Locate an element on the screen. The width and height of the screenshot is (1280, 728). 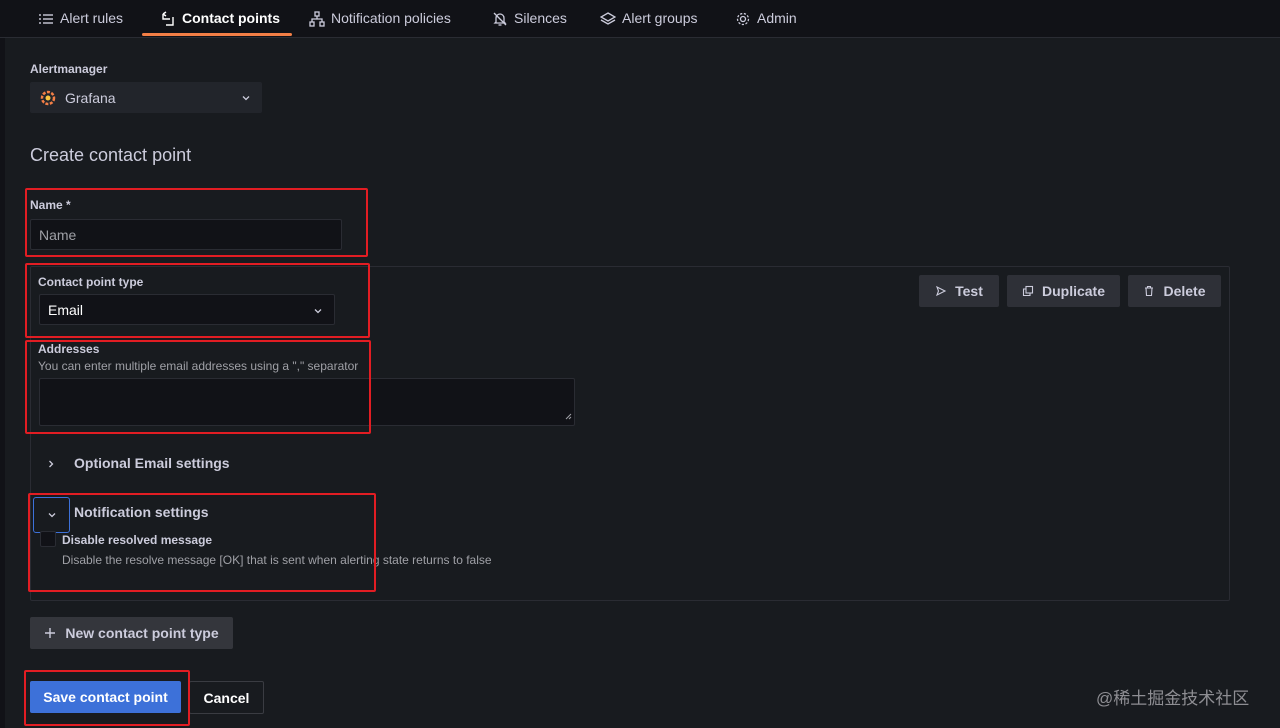
sitemap-icon is located at coordinates (317, 19).